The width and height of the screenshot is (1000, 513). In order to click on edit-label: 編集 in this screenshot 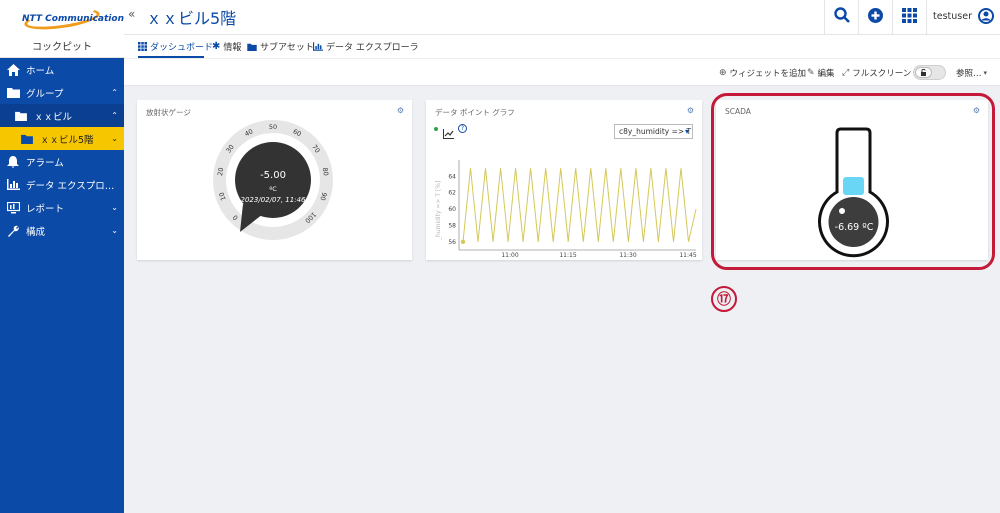, I will do `click(826, 74)`.